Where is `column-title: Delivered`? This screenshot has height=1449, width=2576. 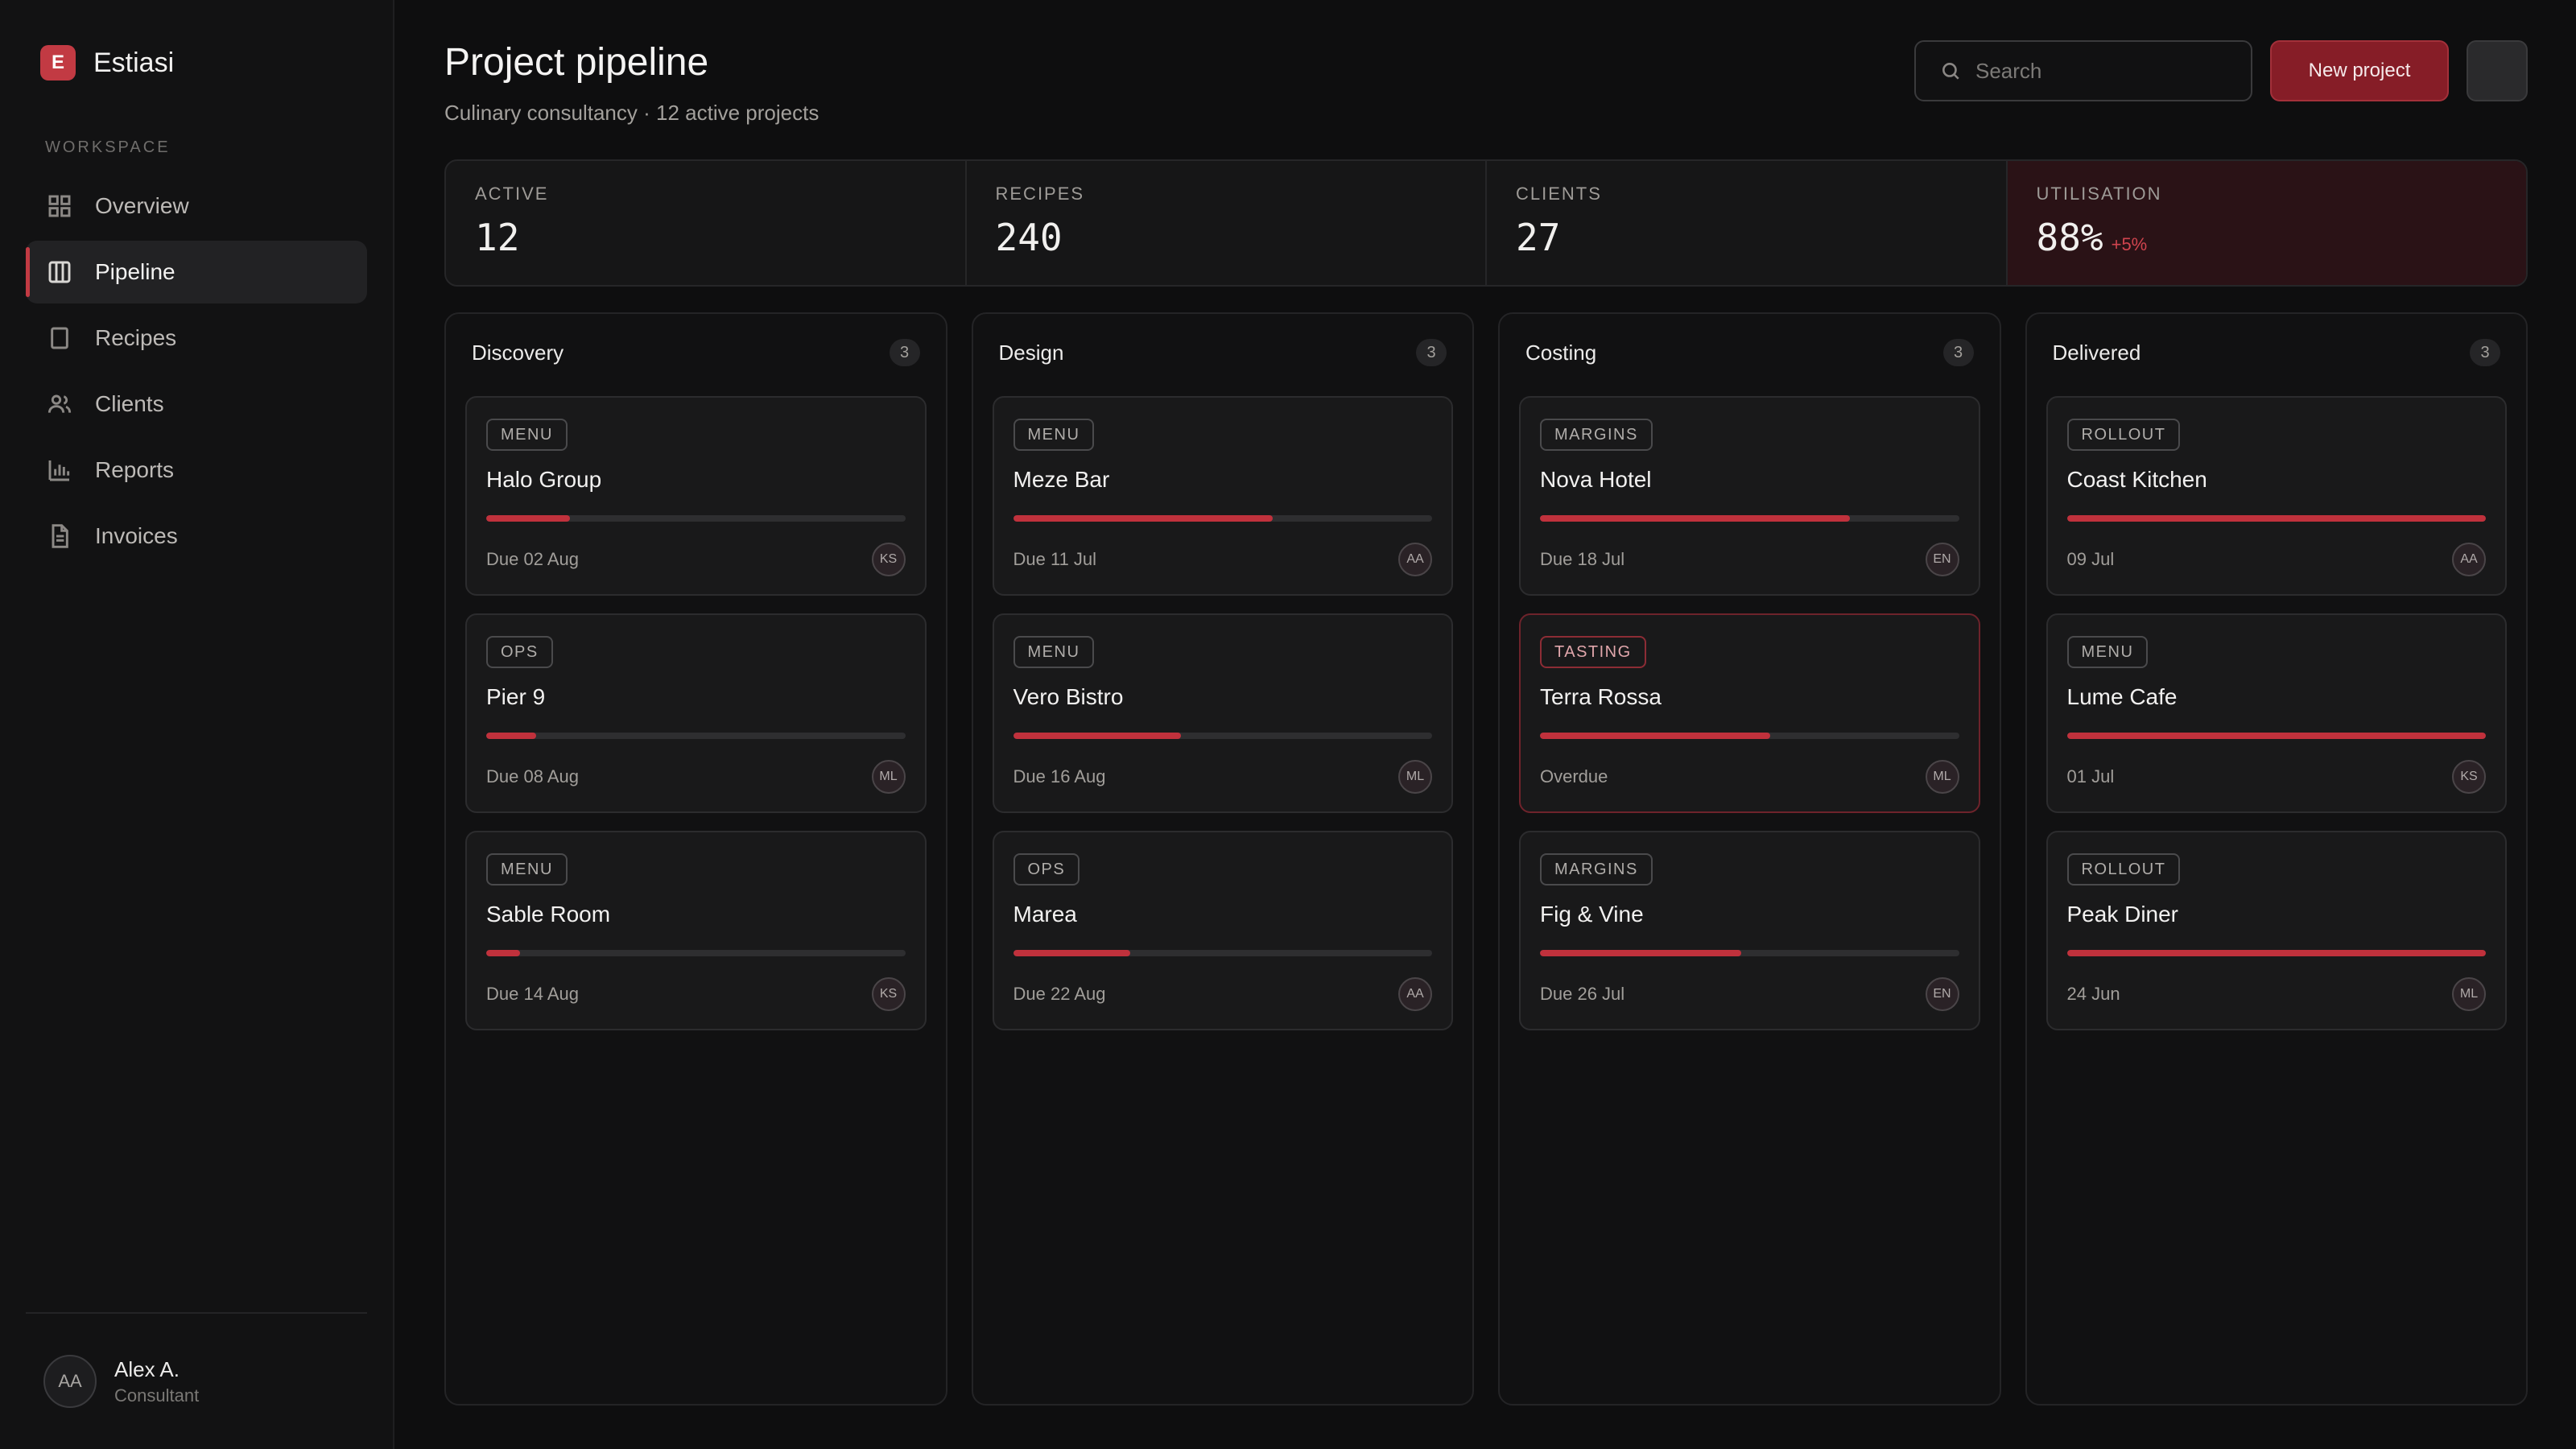
column-title: Delivered is located at coordinates (2096, 352).